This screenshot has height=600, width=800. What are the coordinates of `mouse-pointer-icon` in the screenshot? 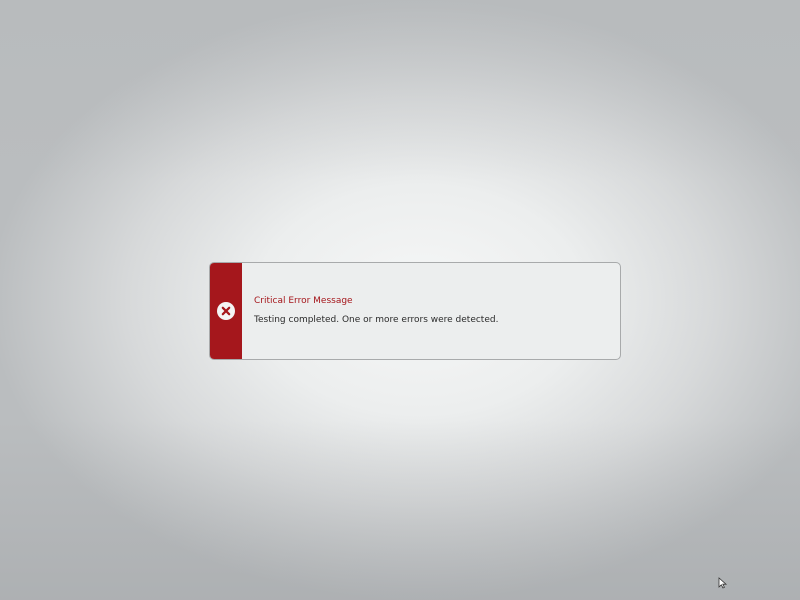 It's located at (723, 583).